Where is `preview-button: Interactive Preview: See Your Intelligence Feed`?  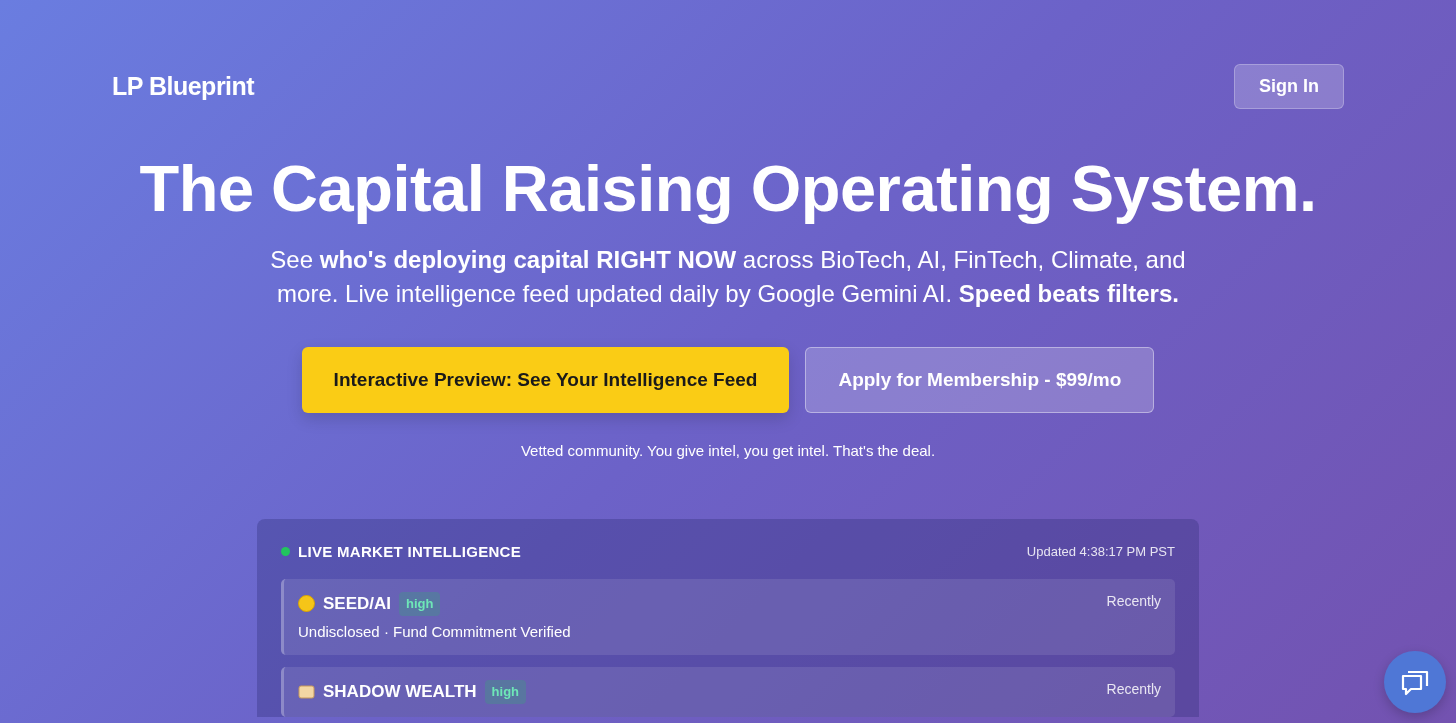
preview-button: Interactive Preview: See Your Intelligence Feed is located at coordinates (545, 379).